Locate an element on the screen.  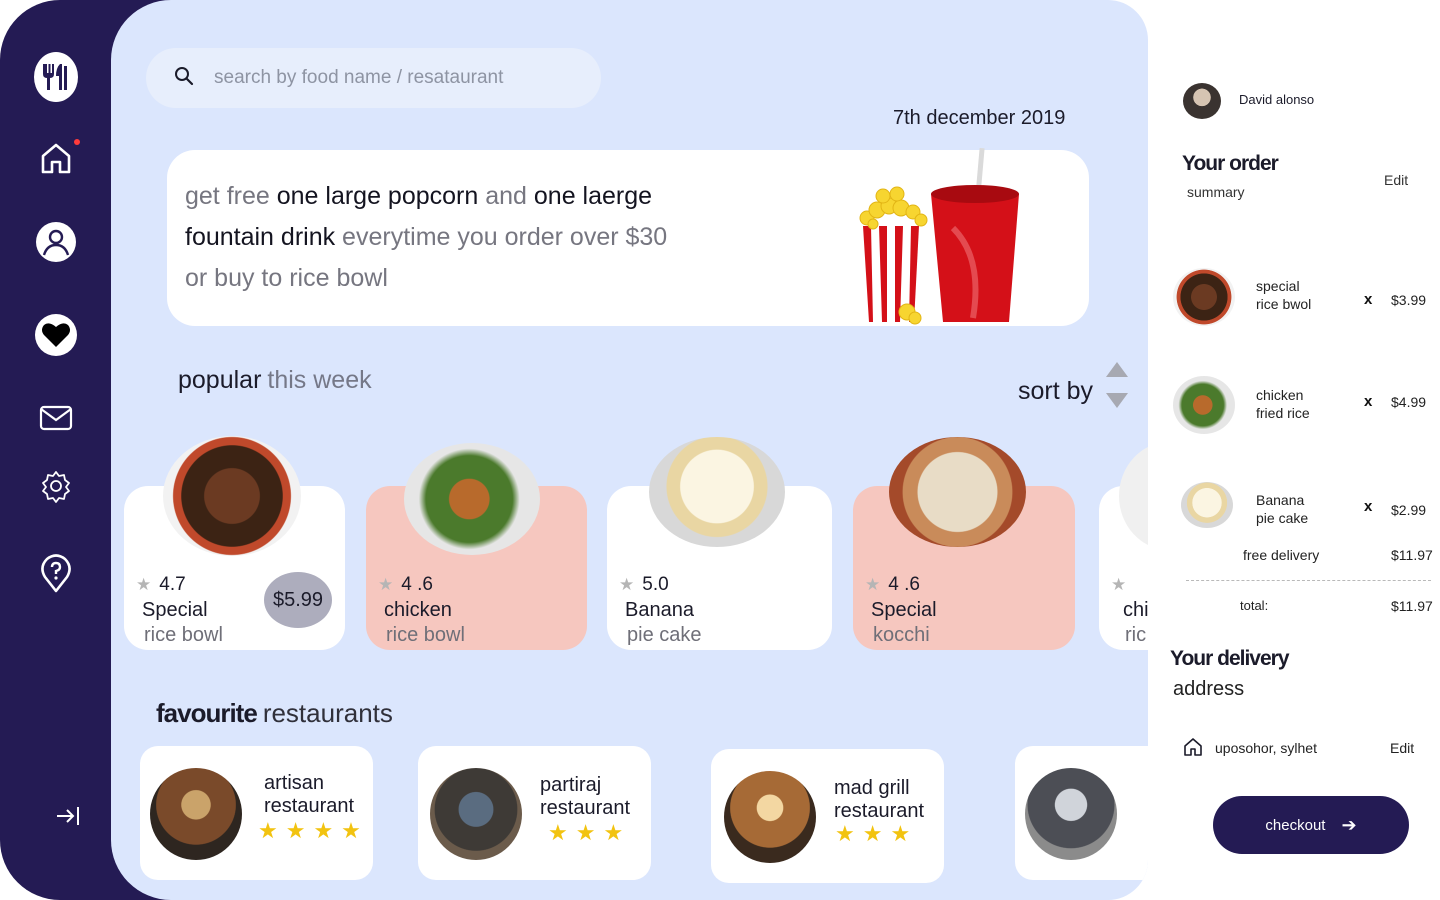
avatar is located at coordinates (1202, 101).